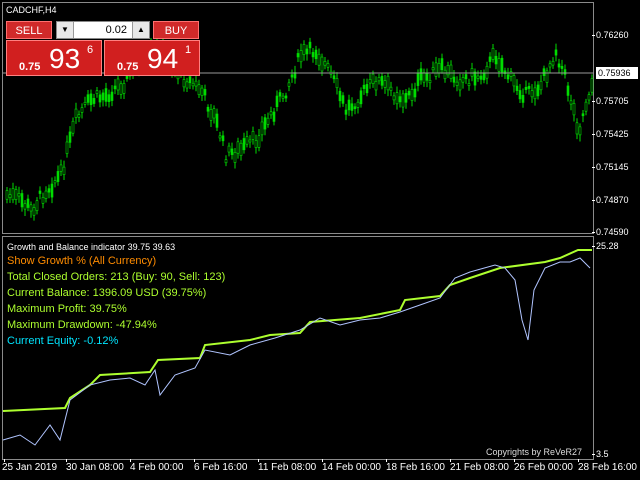  Describe the element at coordinates (63, 341) in the screenshot. I see `current-equity-label: Current Equity: -0.12%` at that location.